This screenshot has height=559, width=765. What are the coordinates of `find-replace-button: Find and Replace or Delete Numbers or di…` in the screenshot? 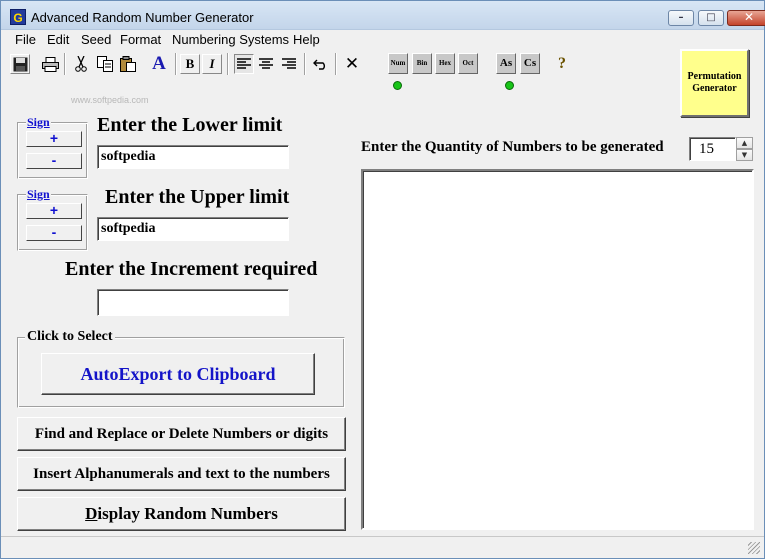 It's located at (181, 434).